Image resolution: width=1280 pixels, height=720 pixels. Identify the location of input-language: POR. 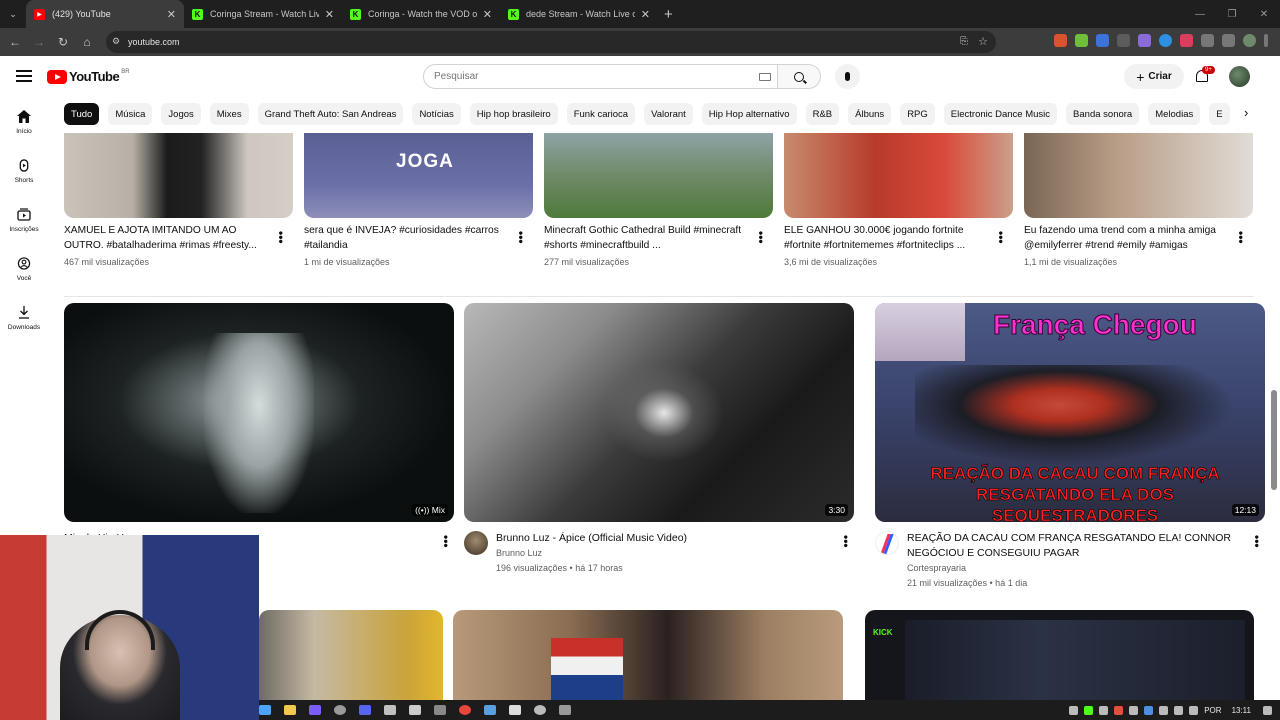
(1212, 710).